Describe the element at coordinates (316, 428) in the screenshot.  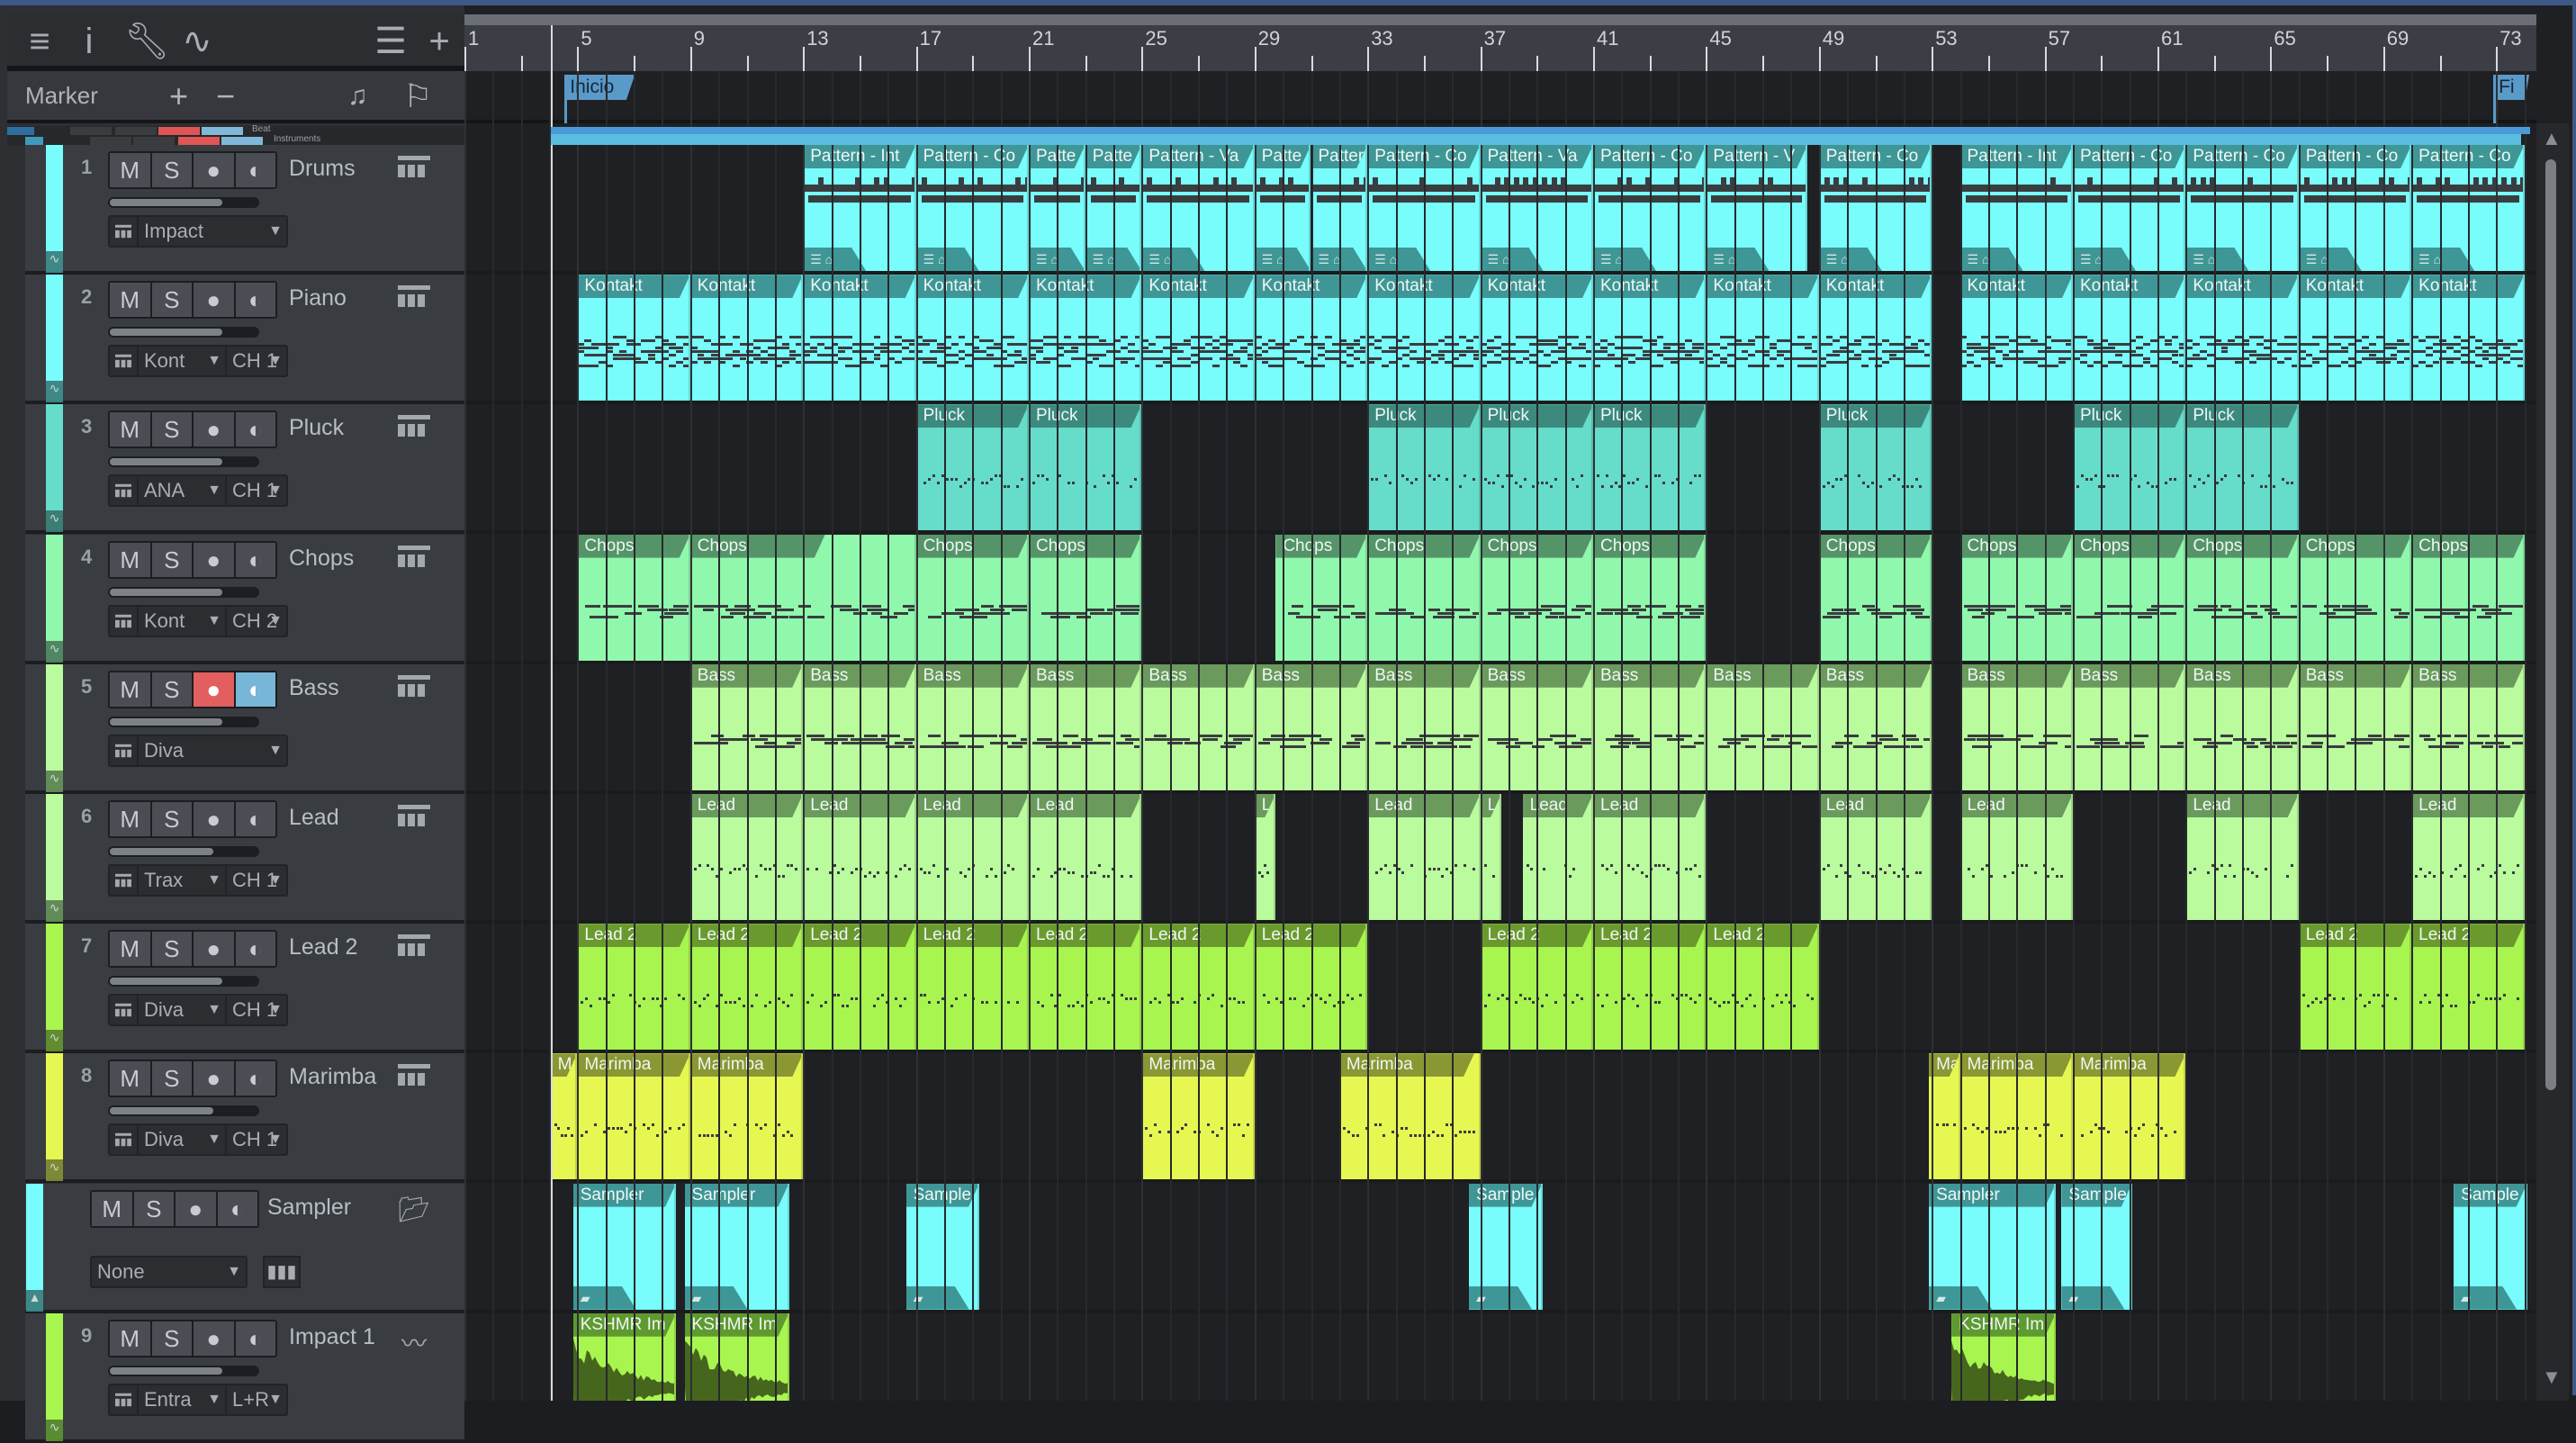
I see `track-name: Pluck` at that location.